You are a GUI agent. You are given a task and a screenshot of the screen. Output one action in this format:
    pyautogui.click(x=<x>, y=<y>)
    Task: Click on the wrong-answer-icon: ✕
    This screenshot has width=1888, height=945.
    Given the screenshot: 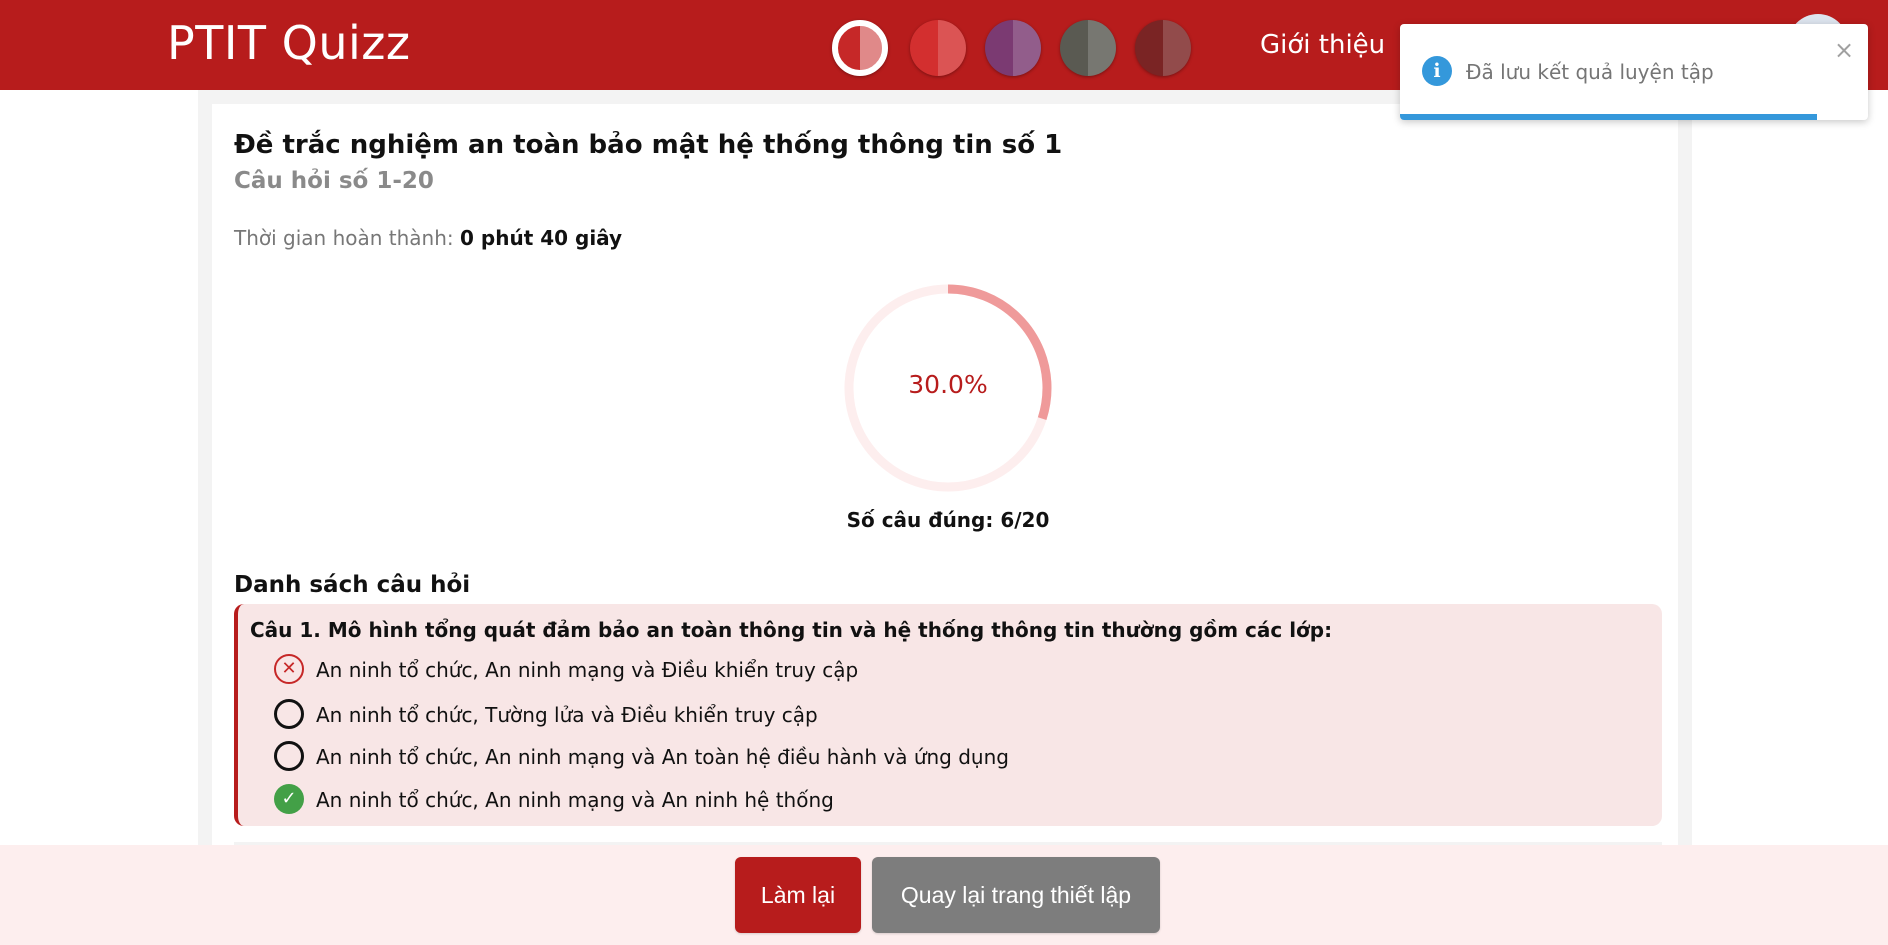 What is the action you would take?
    pyautogui.click(x=289, y=669)
    